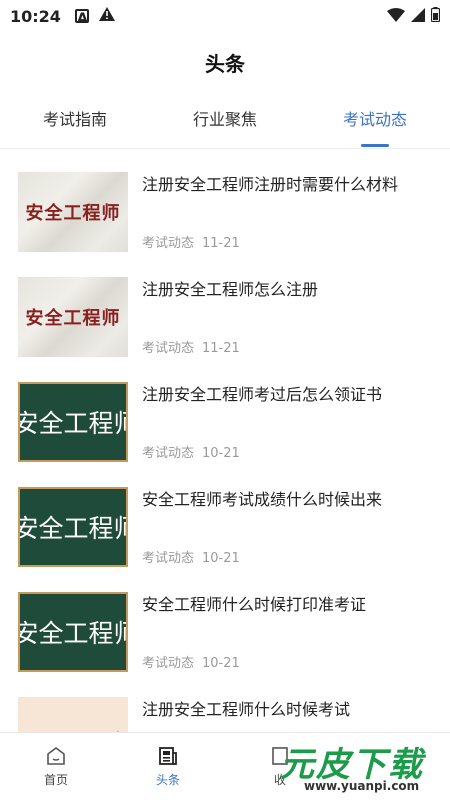 This screenshot has width=450, height=800. Describe the element at coordinates (270, 184) in the screenshot. I see `article-title: 注册安全工程师注册时需要什么材料` at that location.